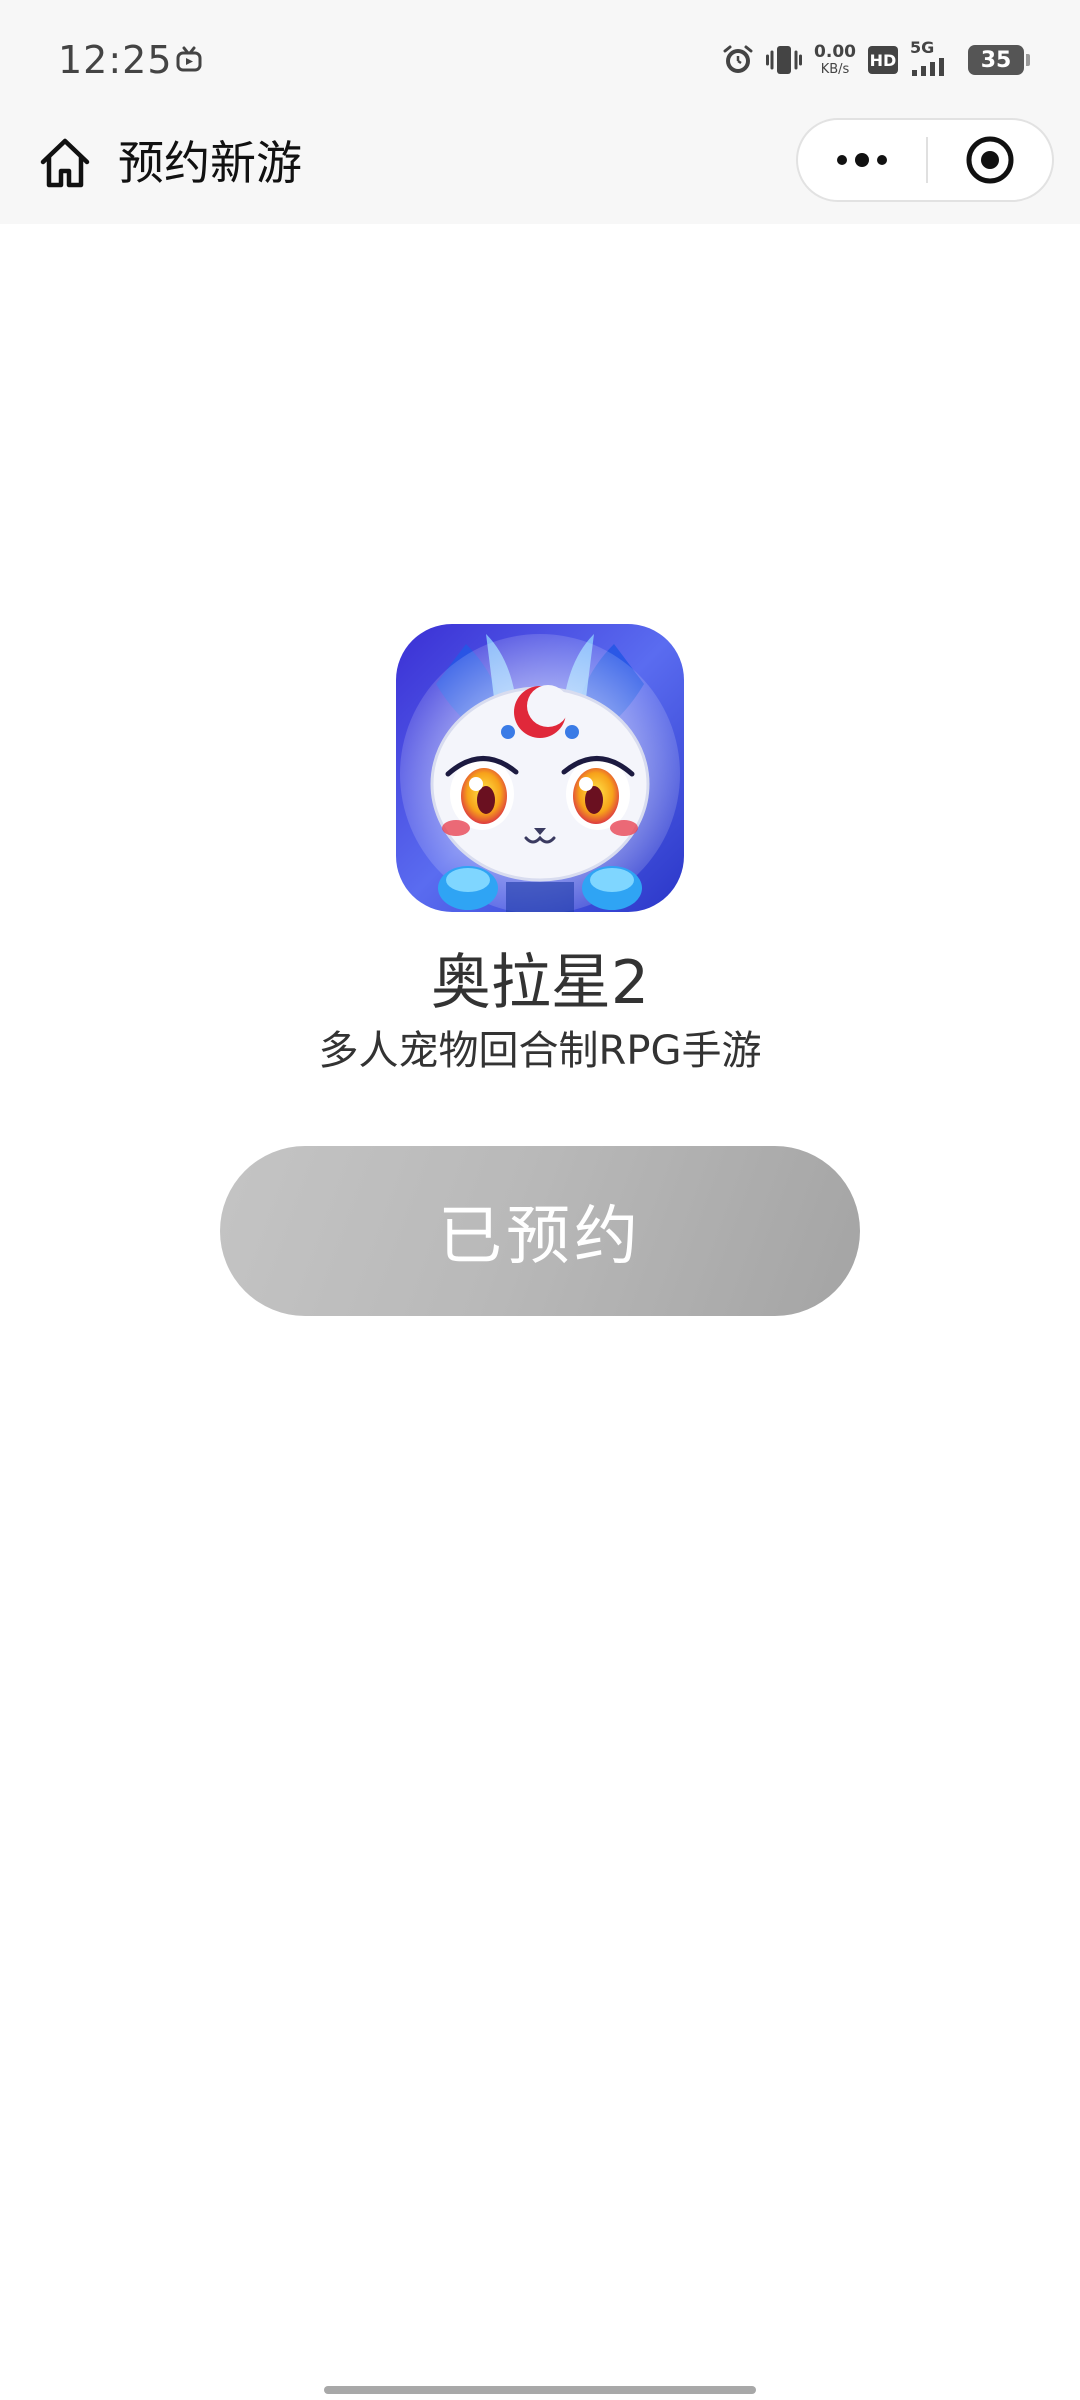  I want to click on reserved-button: 已预约, so click(540, 1231).